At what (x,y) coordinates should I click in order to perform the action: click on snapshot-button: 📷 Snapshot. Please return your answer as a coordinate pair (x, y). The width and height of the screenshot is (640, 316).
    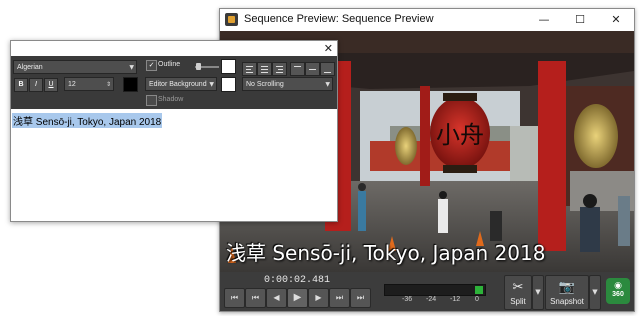
    Looking at the image, I should click on (567, 292).